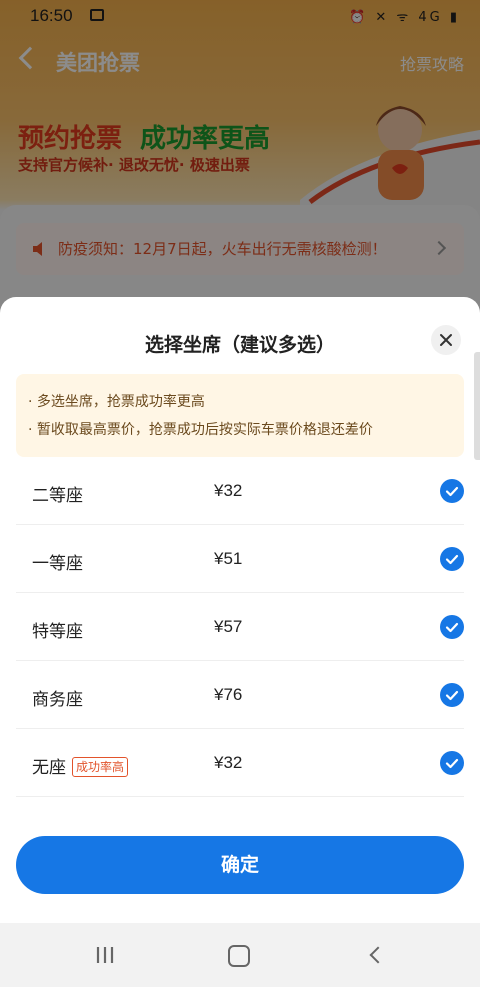 This screenshot has width=480, height=987. I want to click on home-icon, so click(239, 956).